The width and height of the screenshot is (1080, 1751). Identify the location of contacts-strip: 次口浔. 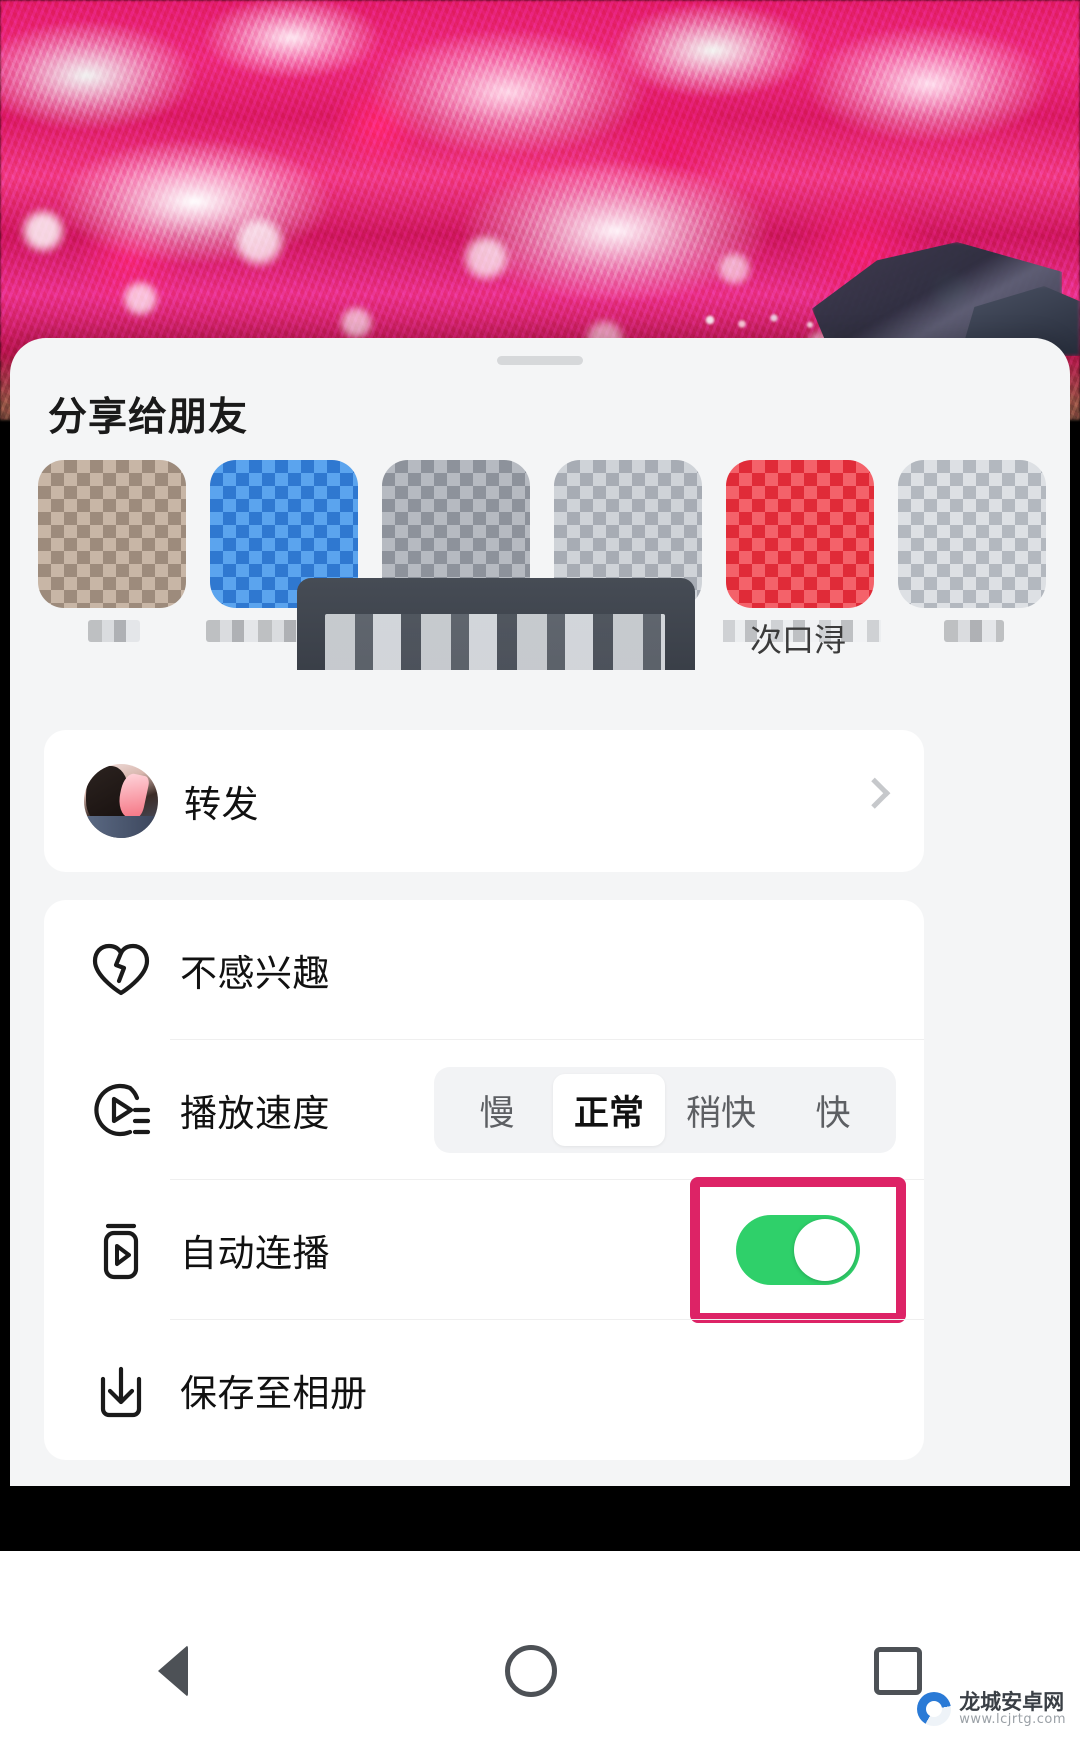
(540, 565).